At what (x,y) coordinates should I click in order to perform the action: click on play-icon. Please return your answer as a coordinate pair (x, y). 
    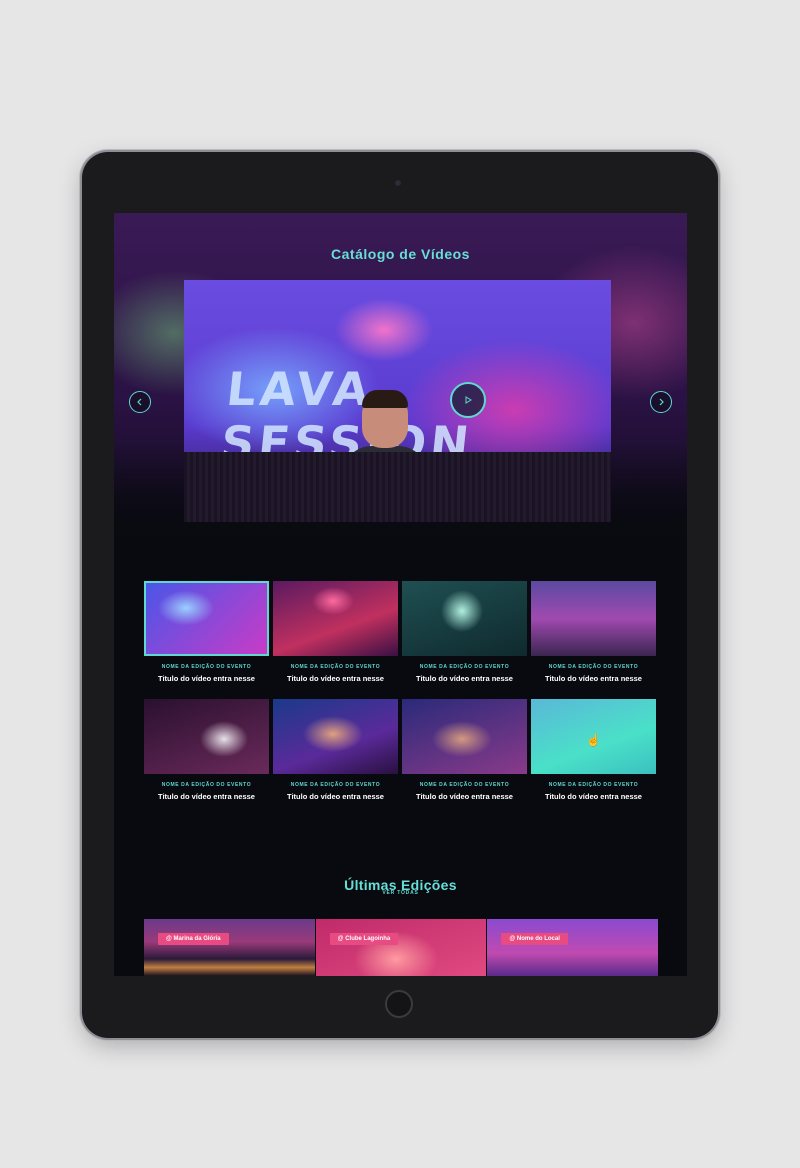
    Looking at the image, I should click on (468, 400).